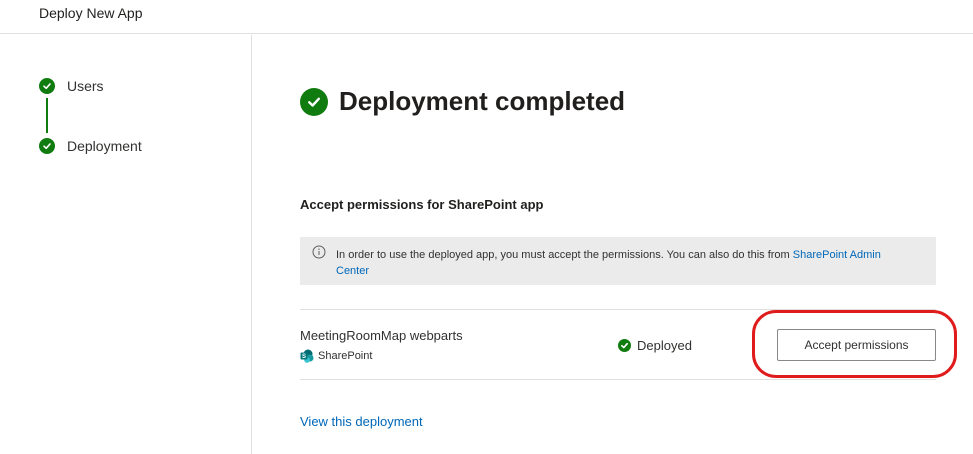 The height and width of the screenshot is (454, 973). What do you see at coordinates (618, 379) in the screenshot?
I see `divider` at bounding box center [618, 379].